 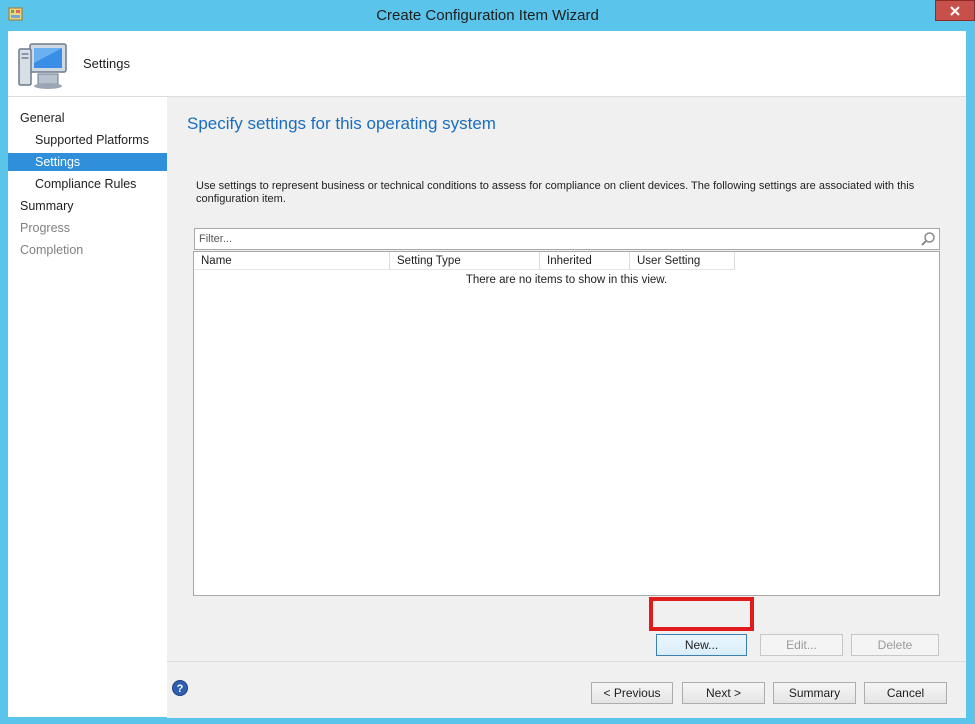 I want to click on filter-box, so click(x=567, y=239).